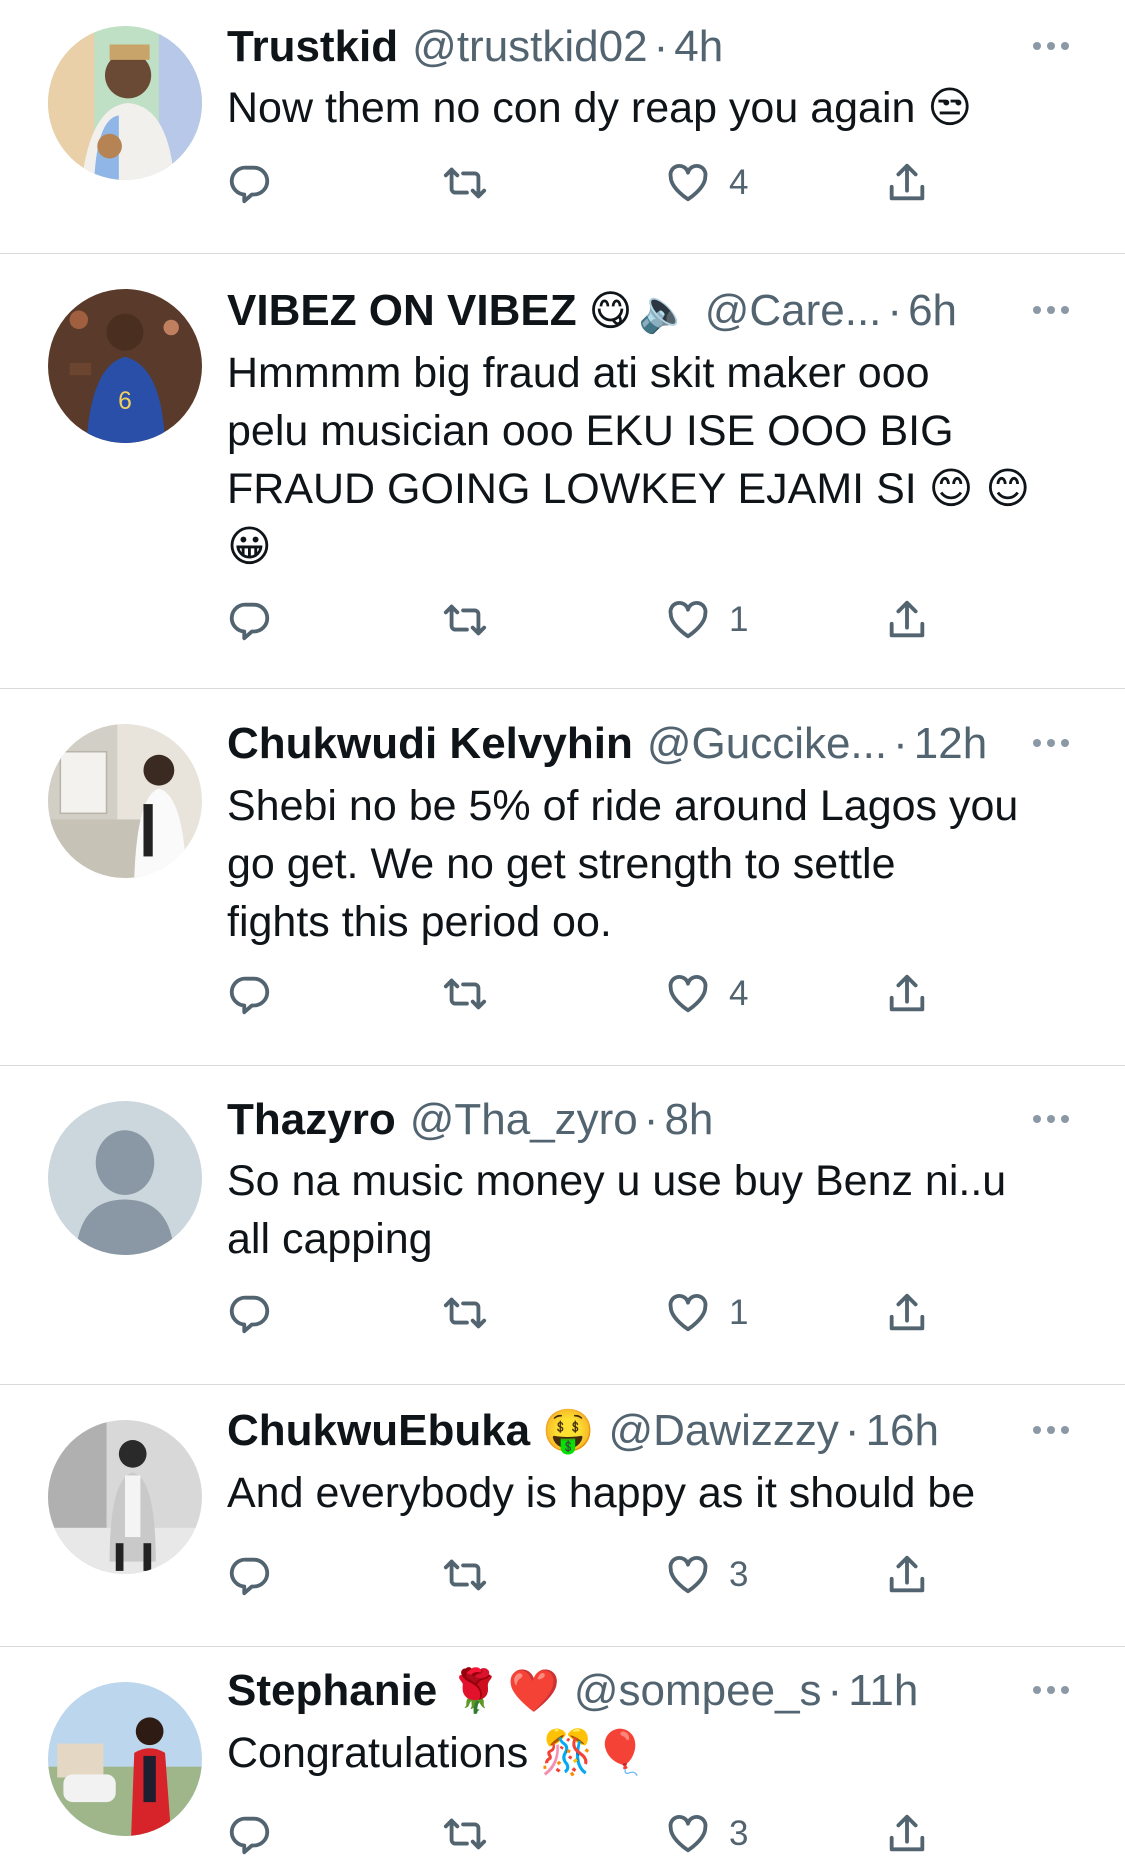 This screenshot has width=1125, height=1872. Describe the element at coordinates (597, 1836) in the screenshot. I see `action-bar: 3` at that location.